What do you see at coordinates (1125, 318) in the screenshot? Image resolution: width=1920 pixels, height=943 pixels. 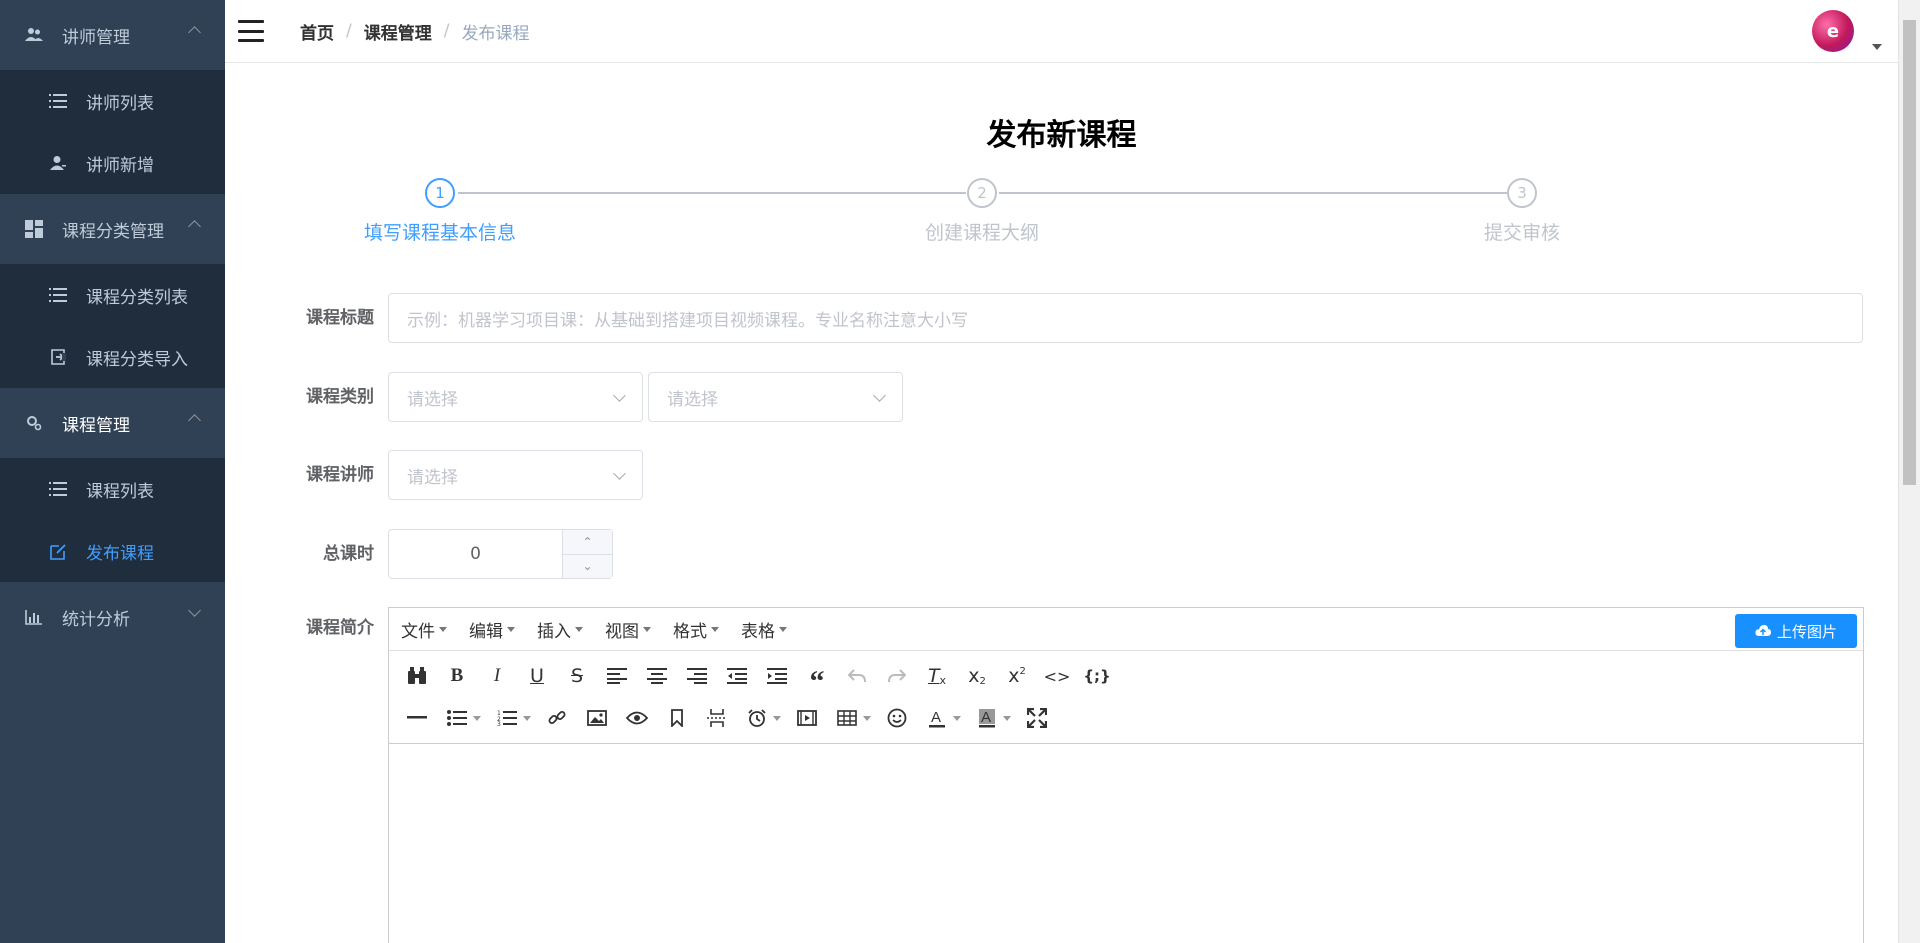 I see `course-title-input: 示例：机器学习项目课：从基础到搭建项目视频课程。专业名称注意大小写` at bounding box center [1125, 318].